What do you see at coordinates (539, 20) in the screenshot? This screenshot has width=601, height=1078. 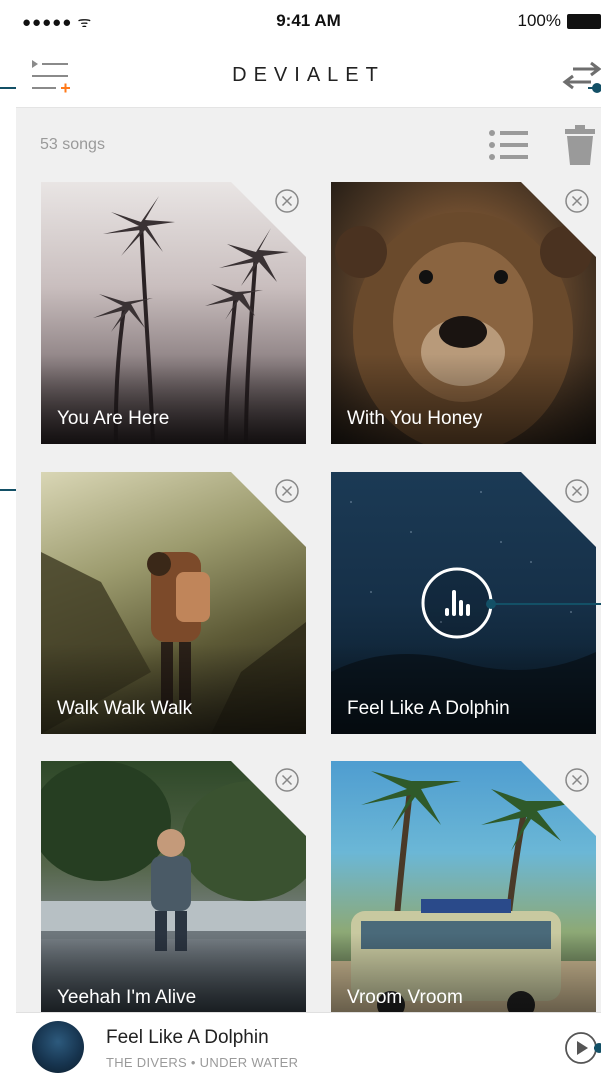 I see `battery-percent: 100%` at bounding box center [539, 20].